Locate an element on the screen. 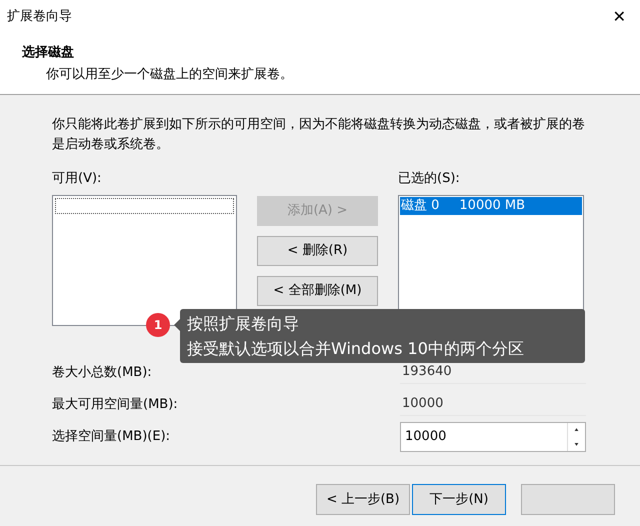 The height and width of the screenshot is (526, 640). field-label: 选择空间量(MB)(E): is located at coordinates (112, 437).